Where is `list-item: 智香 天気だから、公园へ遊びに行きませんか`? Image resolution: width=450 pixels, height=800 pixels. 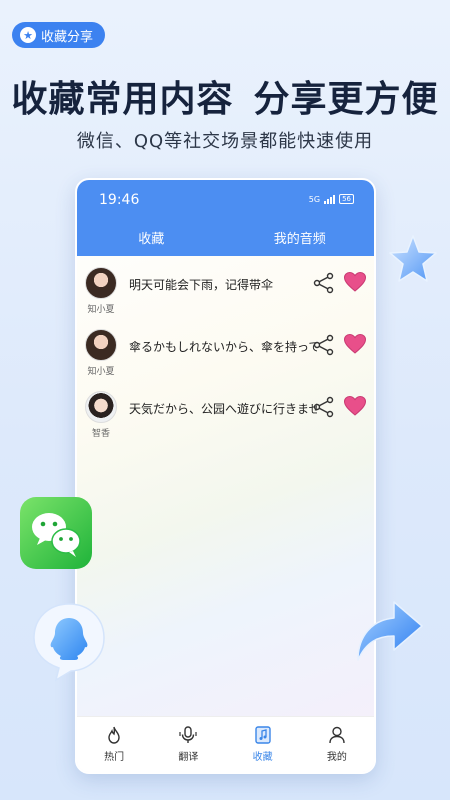 list-item: 智香 天気だから、公园へ遊びに行きませんか is located at coordinates (225, 417).